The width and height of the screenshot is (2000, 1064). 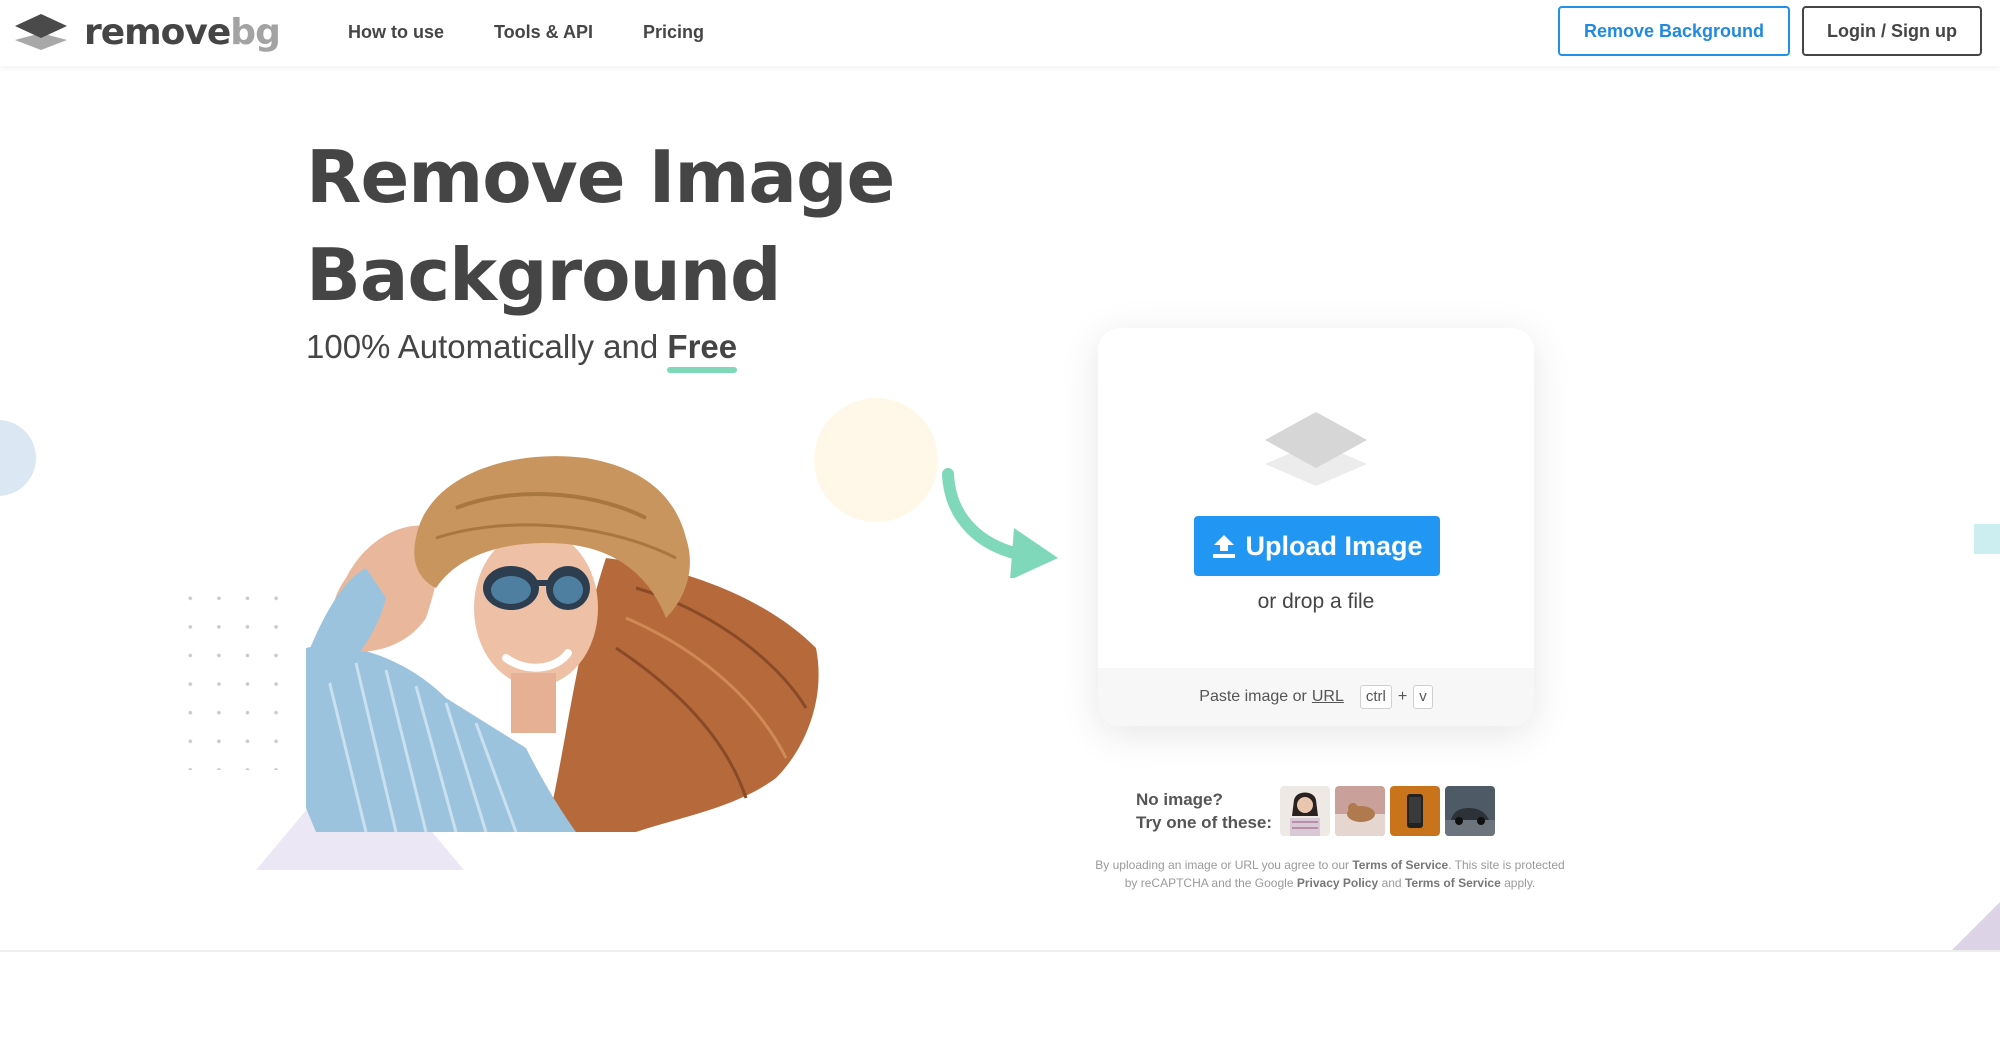 I want to click on hero-subtitle-emphasis: Free, so click(x=702, y=346).